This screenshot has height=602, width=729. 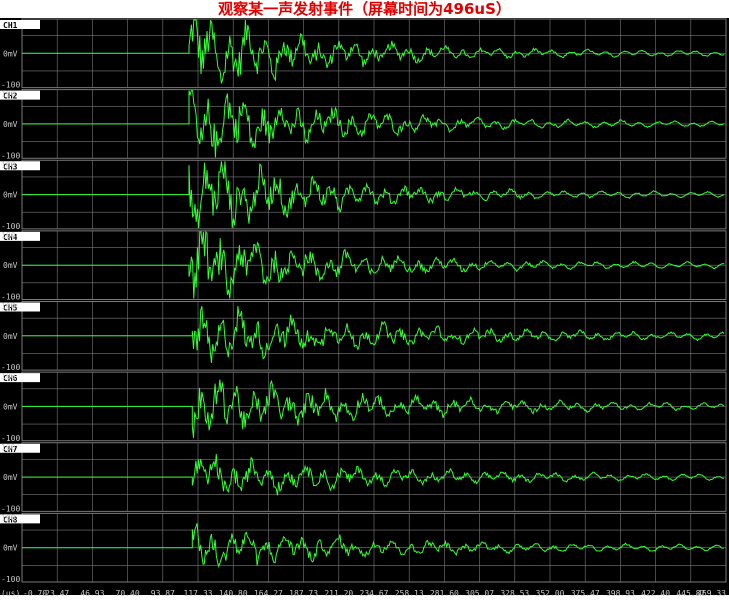 What do you see at coordinates (514, 593) in the screenshot?
I see `time-axis-tick: 328.53` at bounding box center [514, 593].